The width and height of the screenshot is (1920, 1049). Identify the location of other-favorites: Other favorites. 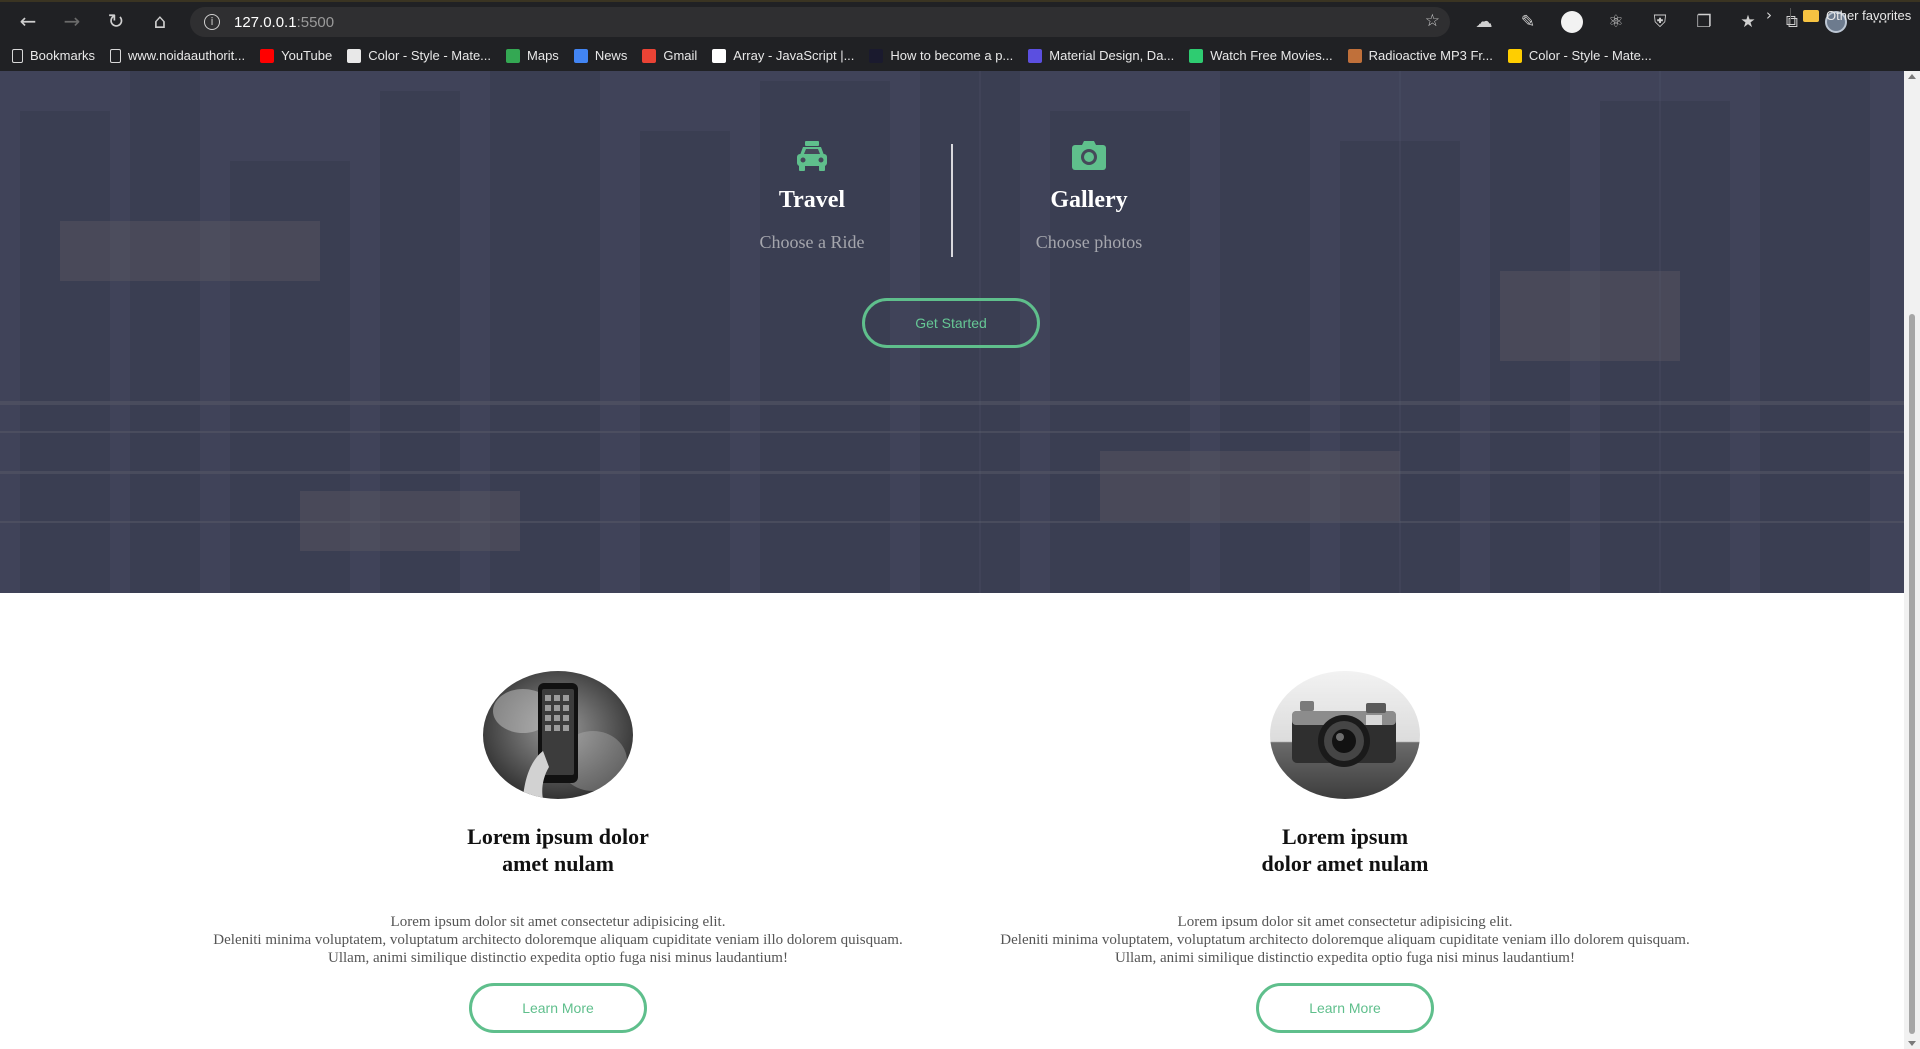
(1857, 15).